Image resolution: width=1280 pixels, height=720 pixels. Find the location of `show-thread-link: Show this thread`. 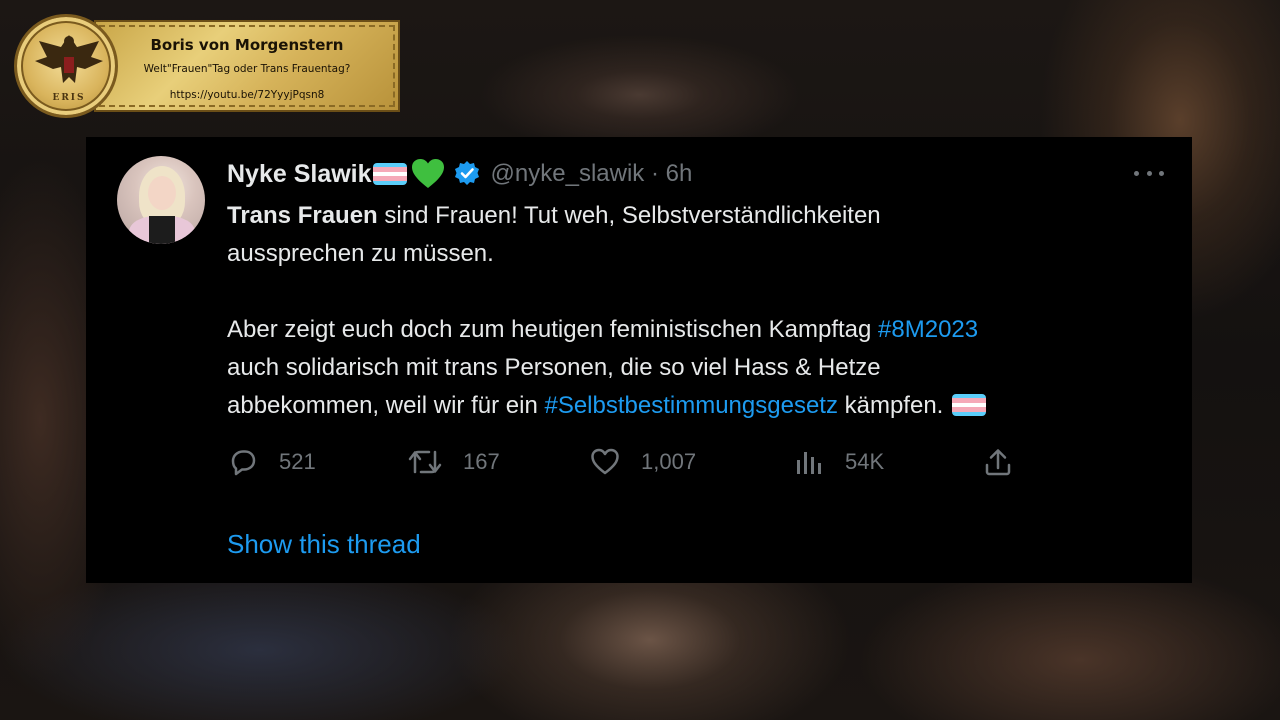

show-thread-link: Show this thread is located at coordinates (324, 544).